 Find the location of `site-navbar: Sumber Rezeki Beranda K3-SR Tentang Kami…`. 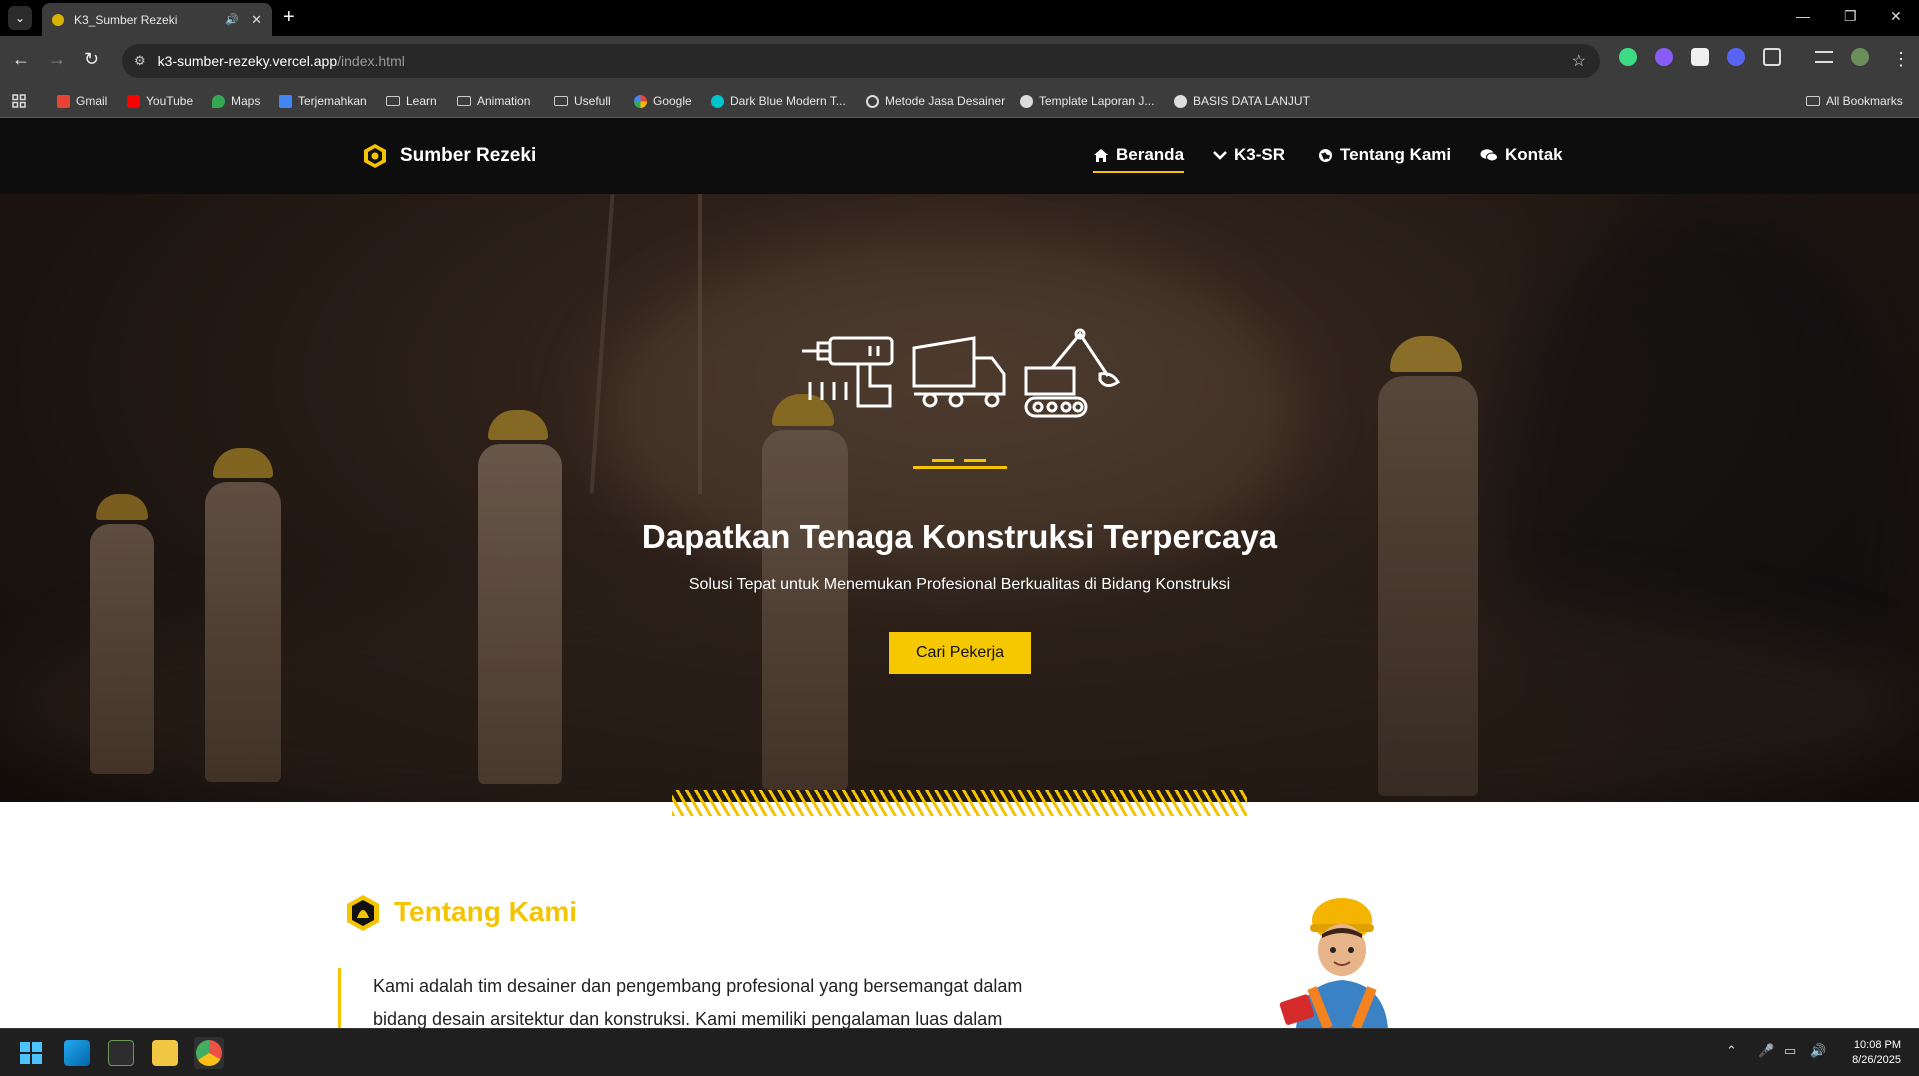

site-navbar: Sumber Rezeki Beranda K3-SR Tentang Kami… is located at coordinates (959, 156).